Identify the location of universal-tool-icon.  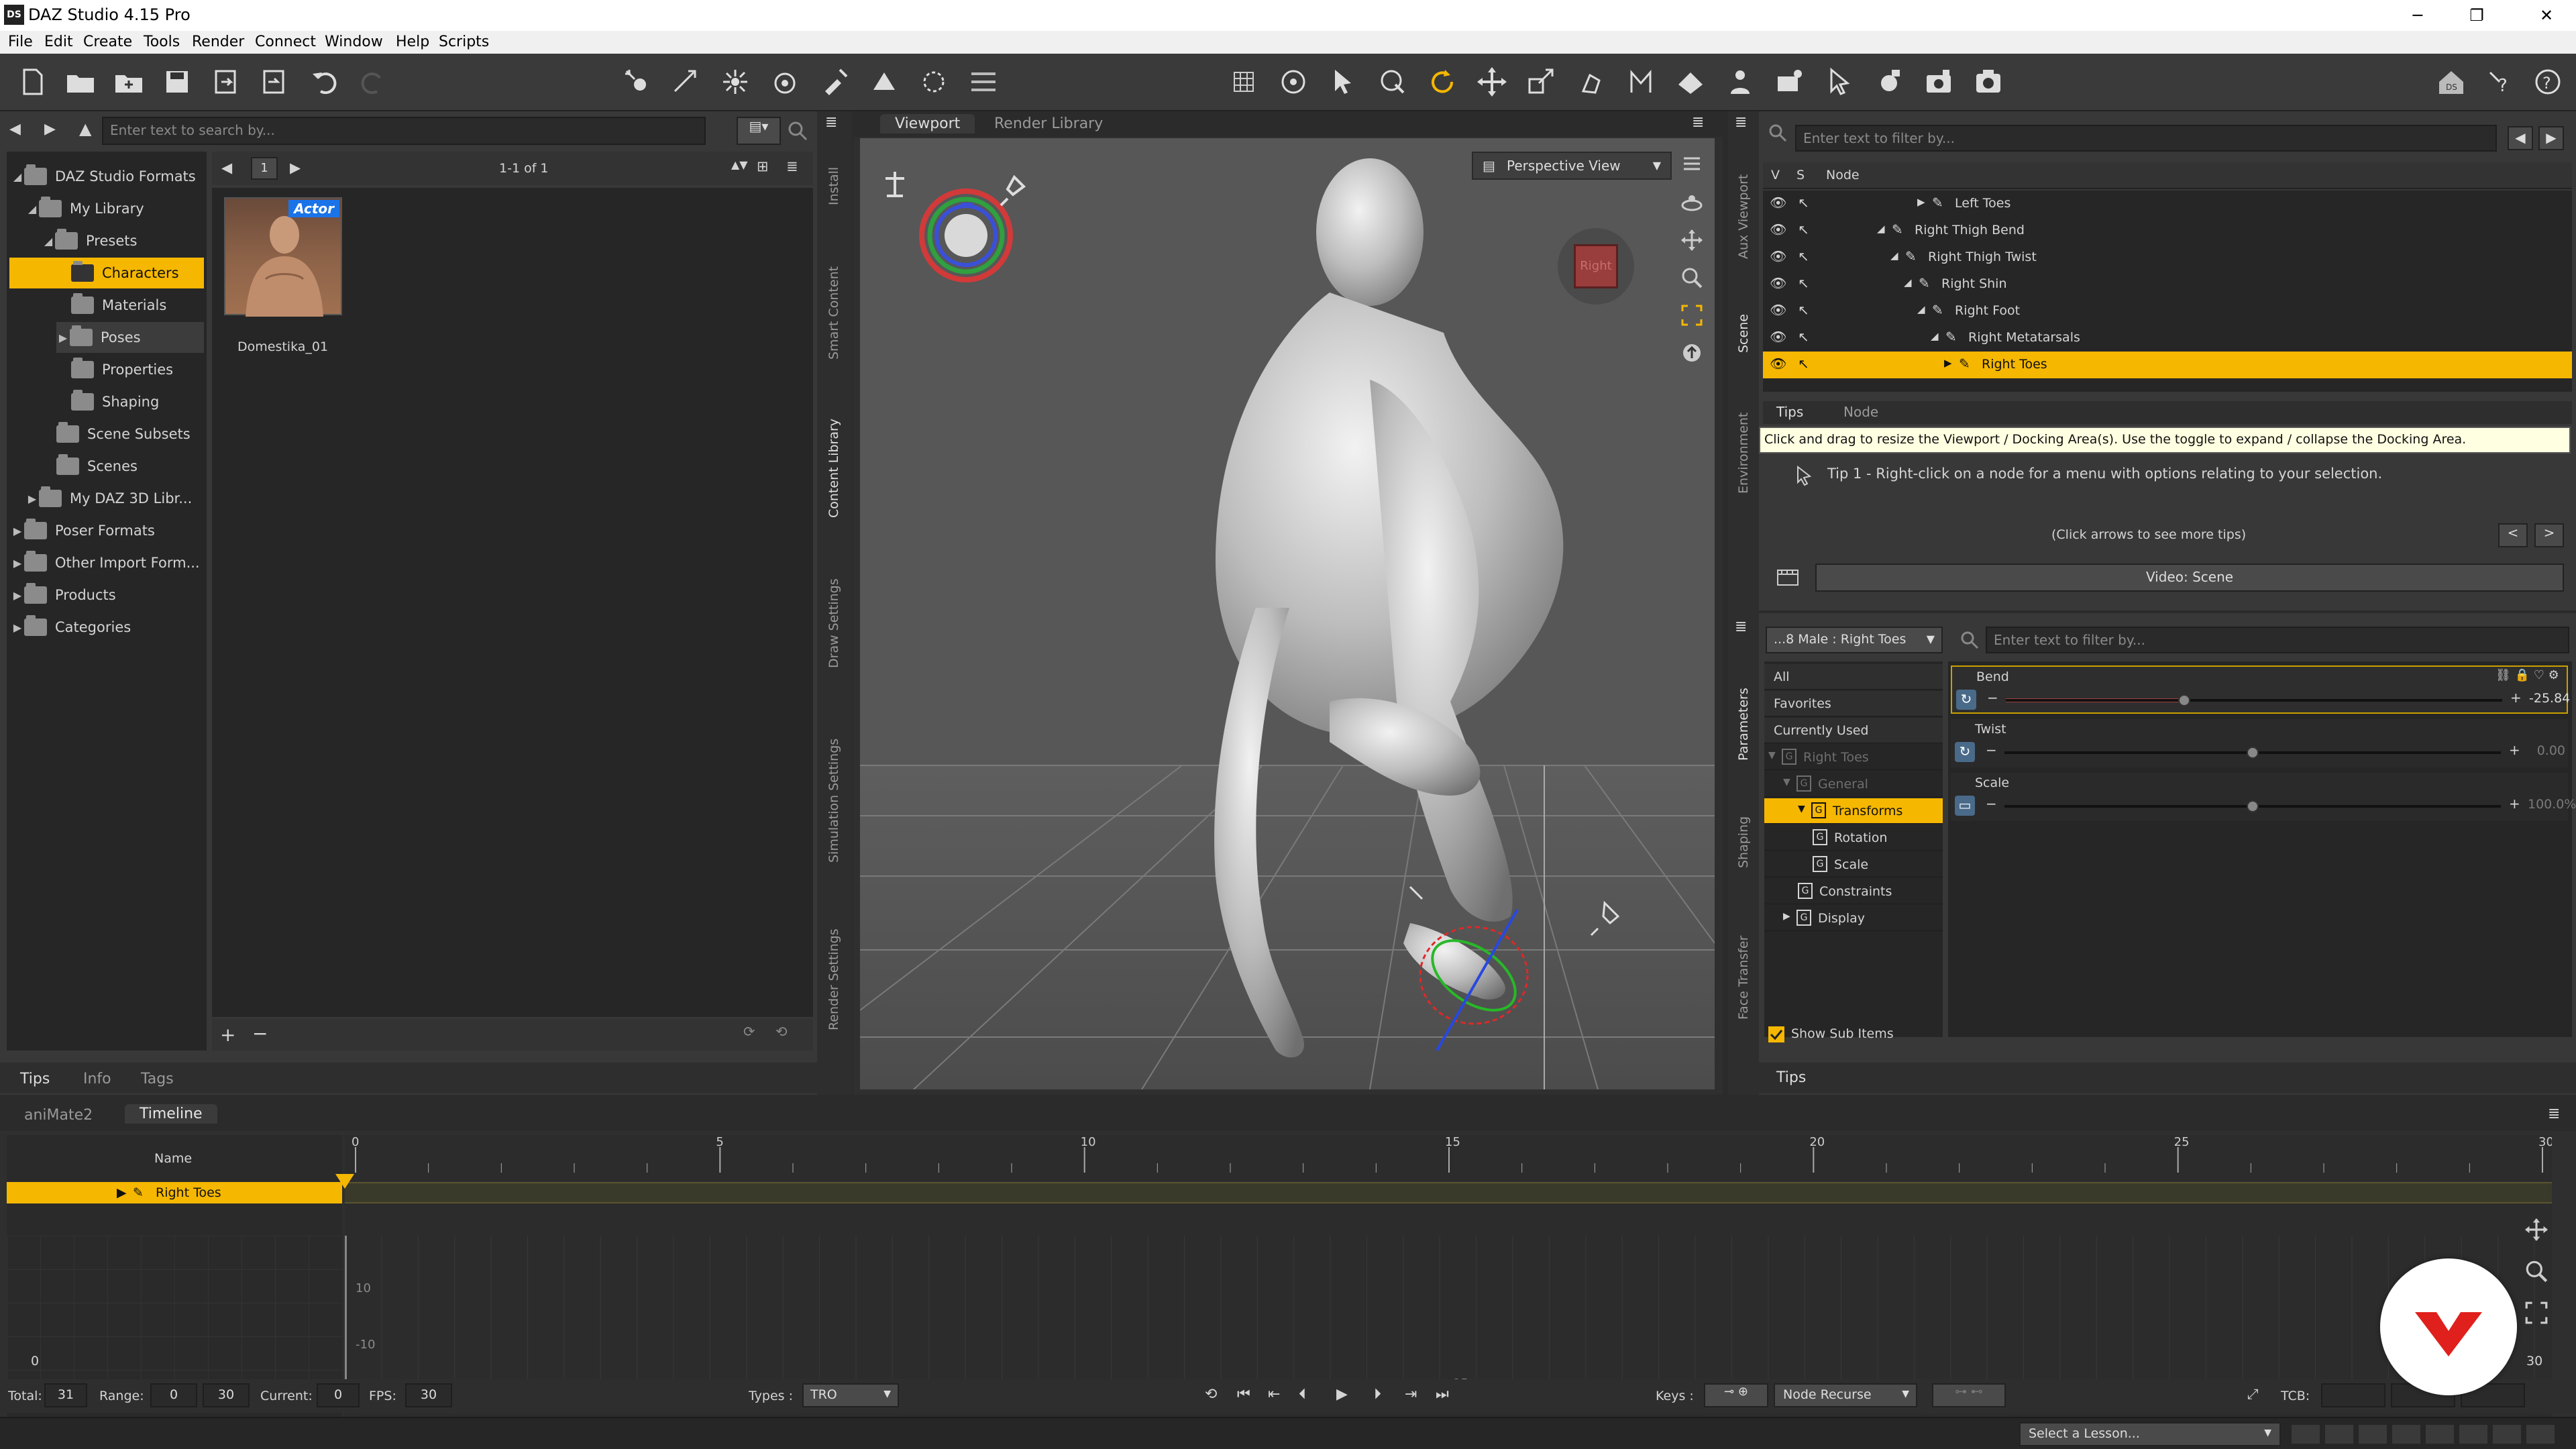
(1293, 81).